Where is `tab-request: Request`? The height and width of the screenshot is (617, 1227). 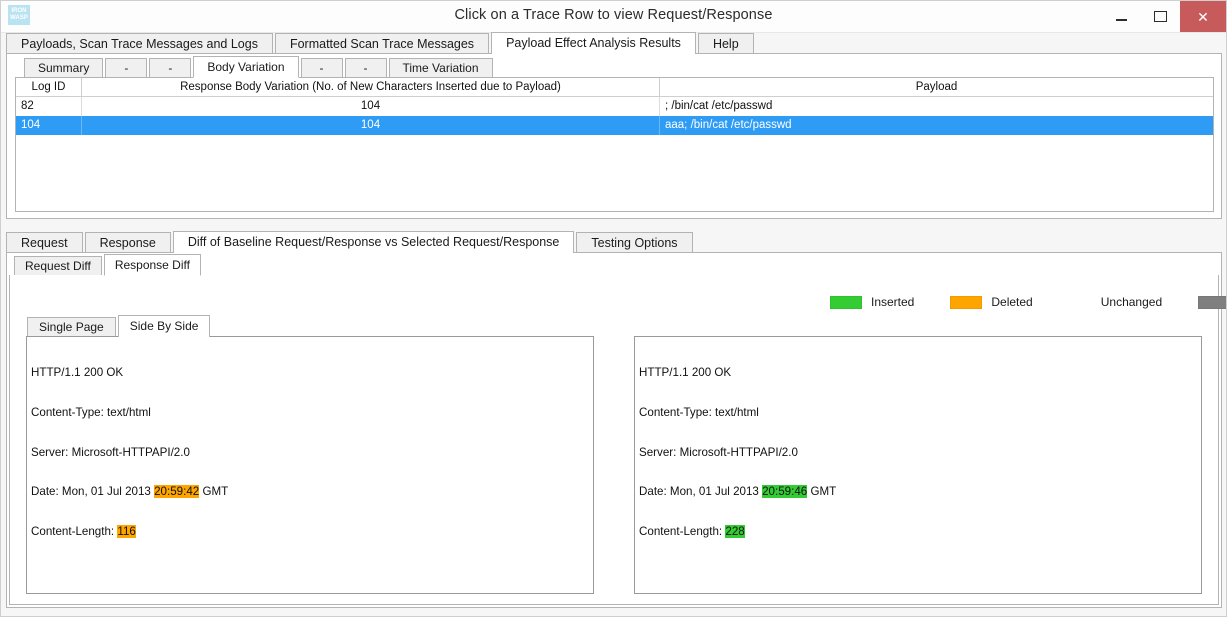
tab-request: Request is located at coordinates (44, 242).